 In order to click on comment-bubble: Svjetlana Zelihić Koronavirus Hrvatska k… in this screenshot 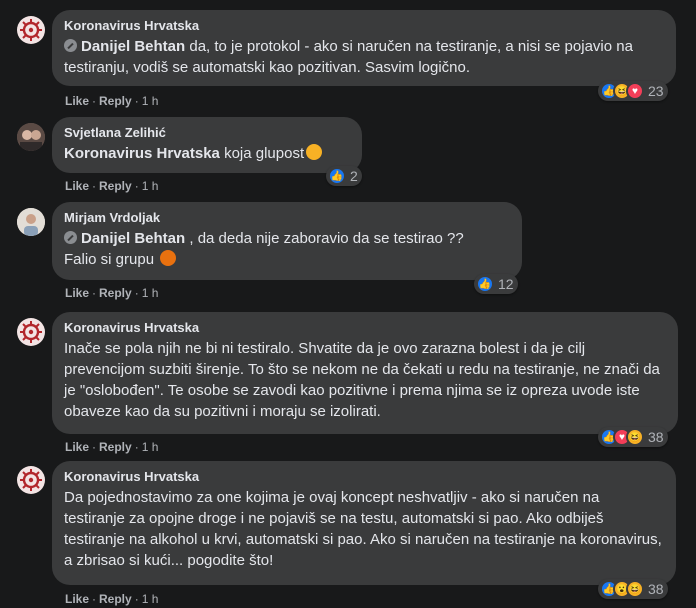, I will do `click(207, 145)`.